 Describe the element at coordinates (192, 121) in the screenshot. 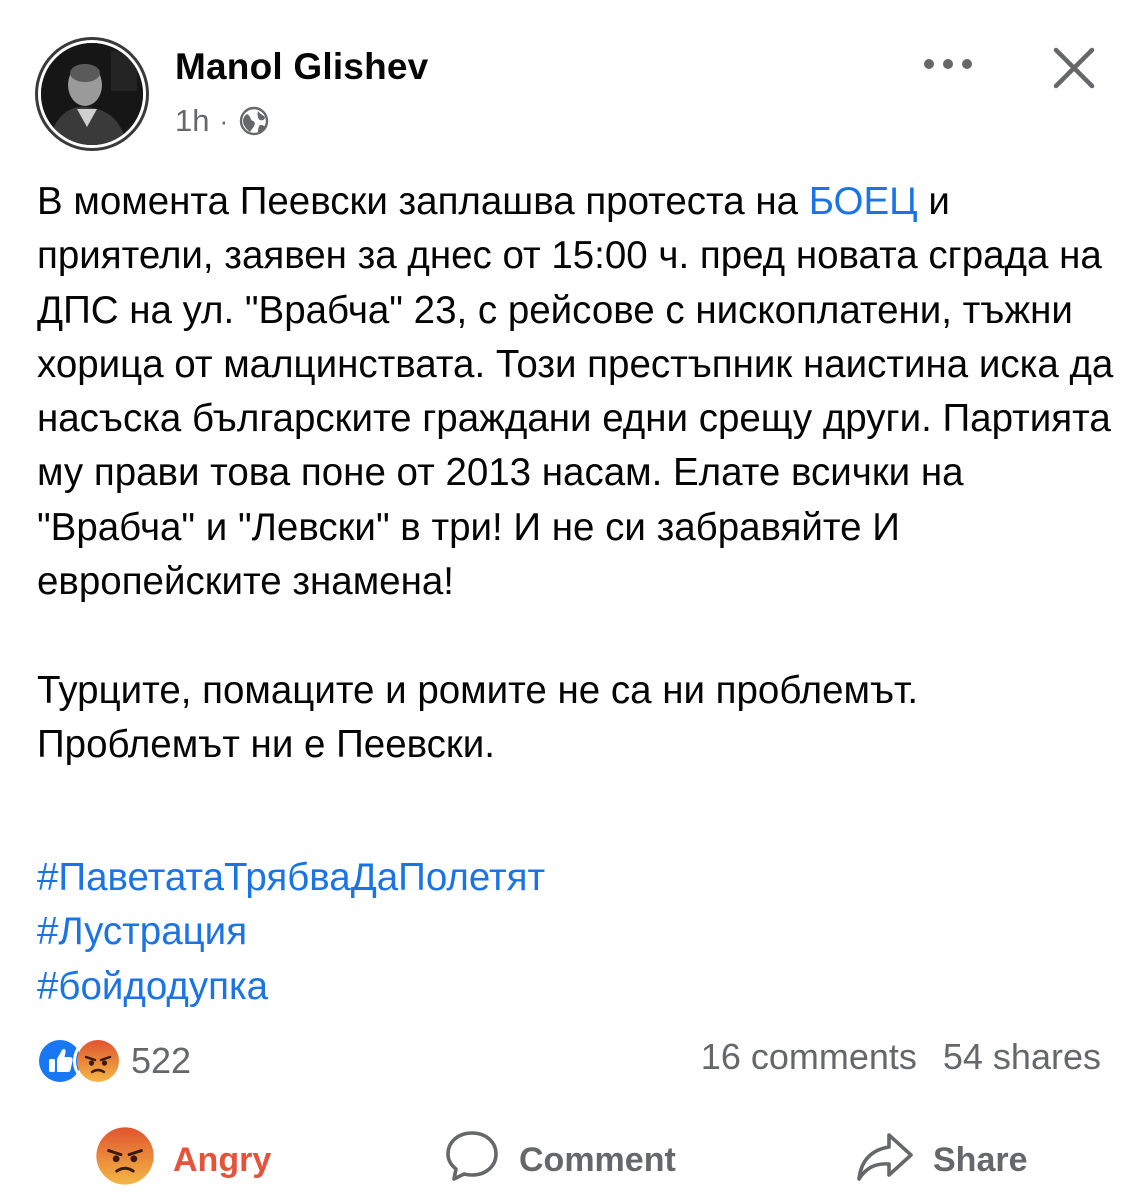

I see `post-time: 1h` at that location.